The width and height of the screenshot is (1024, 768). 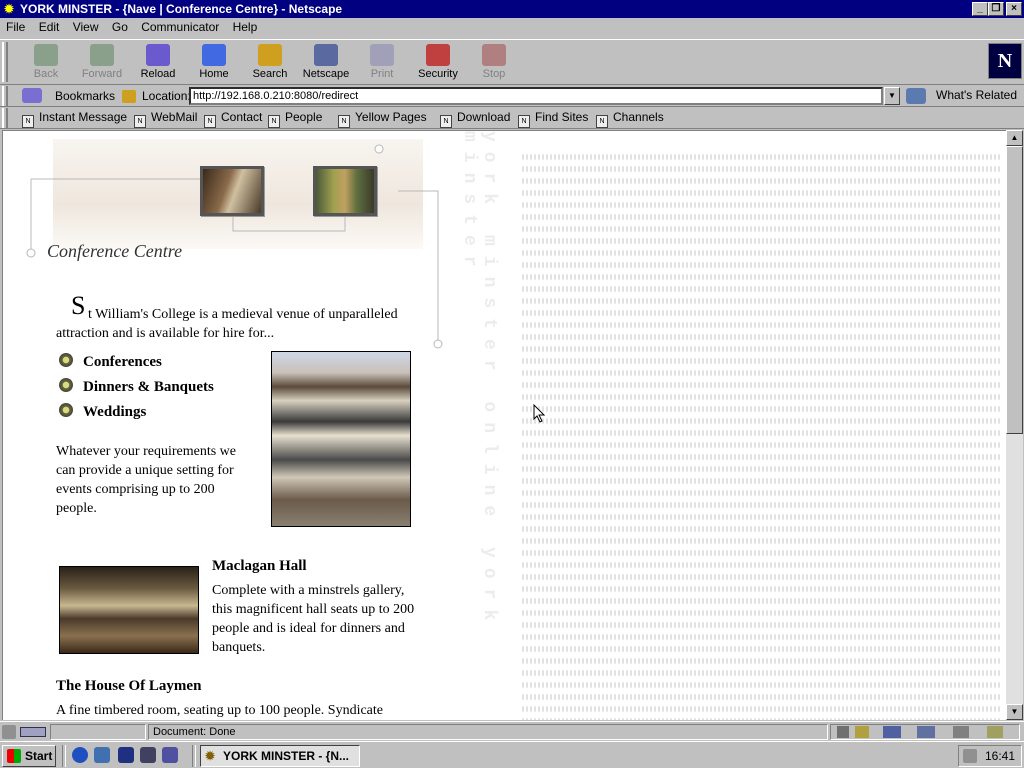 I want to click on mouse-cursor-icon, so click(x=539, y=413).